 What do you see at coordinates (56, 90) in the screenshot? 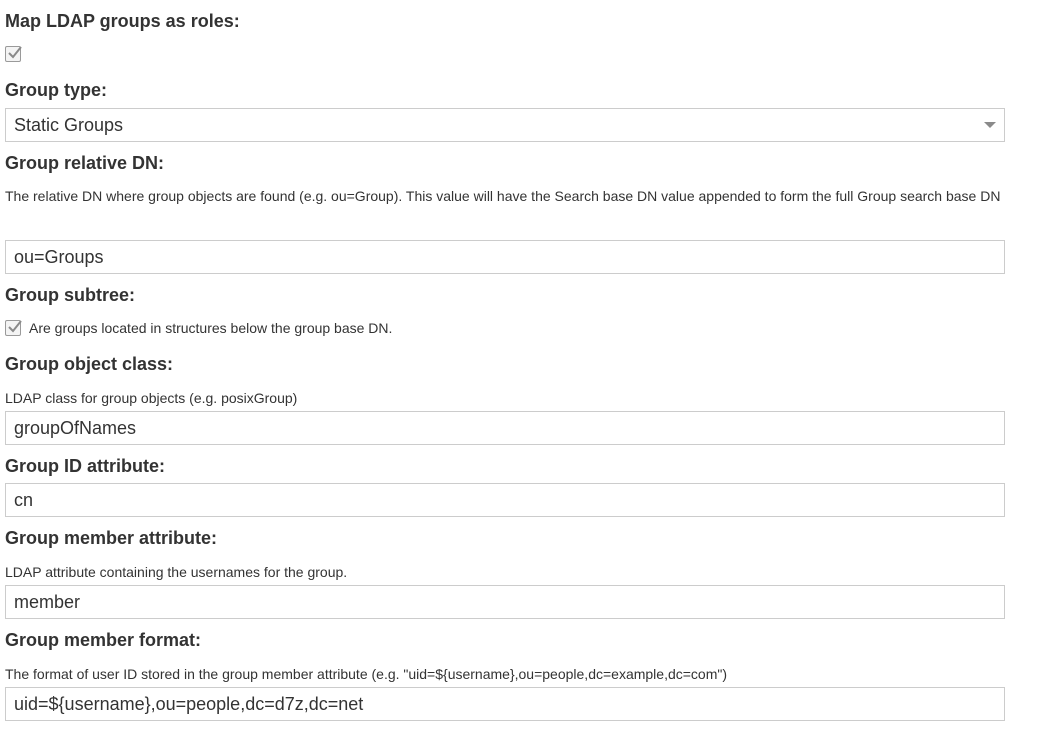
I see `group-type-label: Group type:` at bounding box center [56, 90].